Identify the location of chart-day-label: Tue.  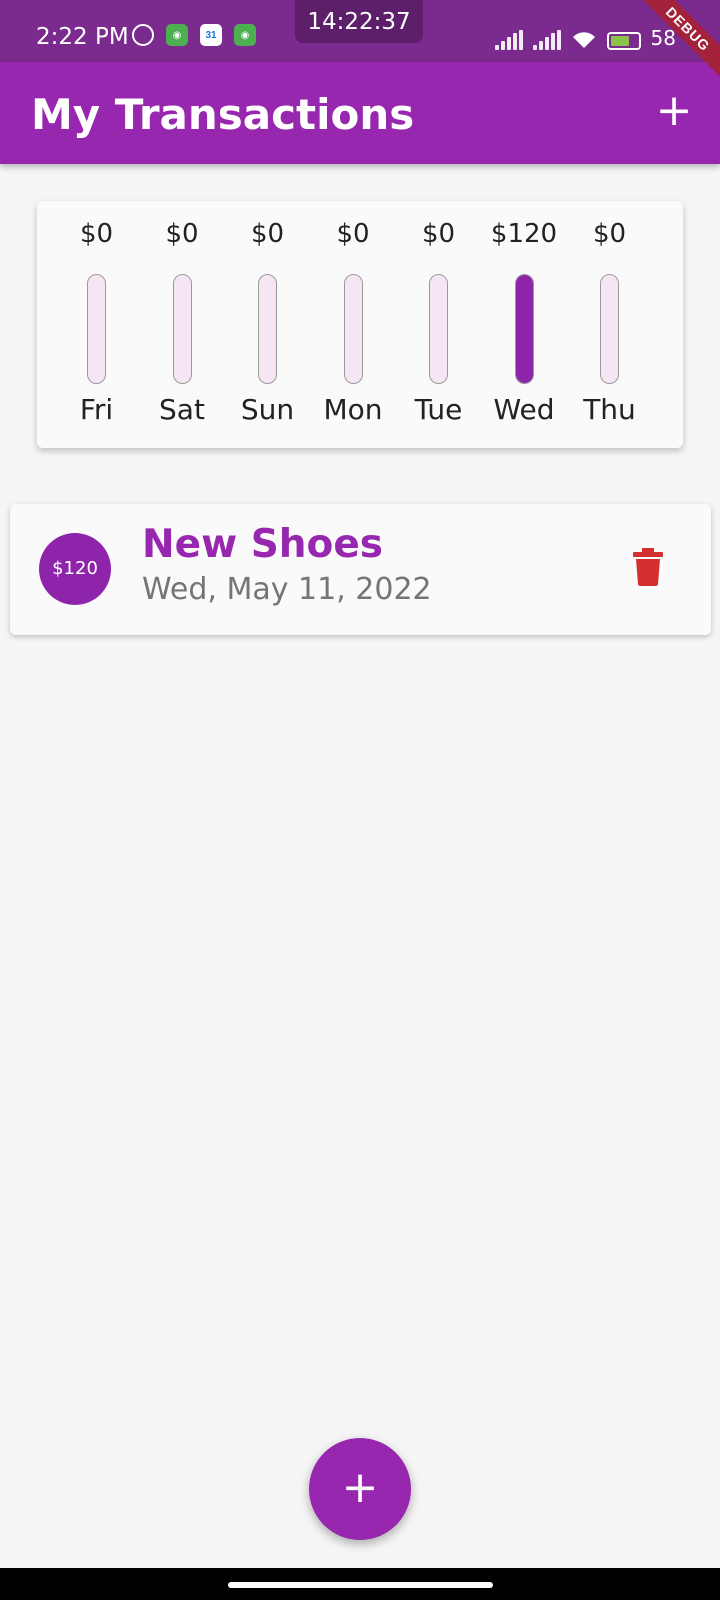
(438, 409).